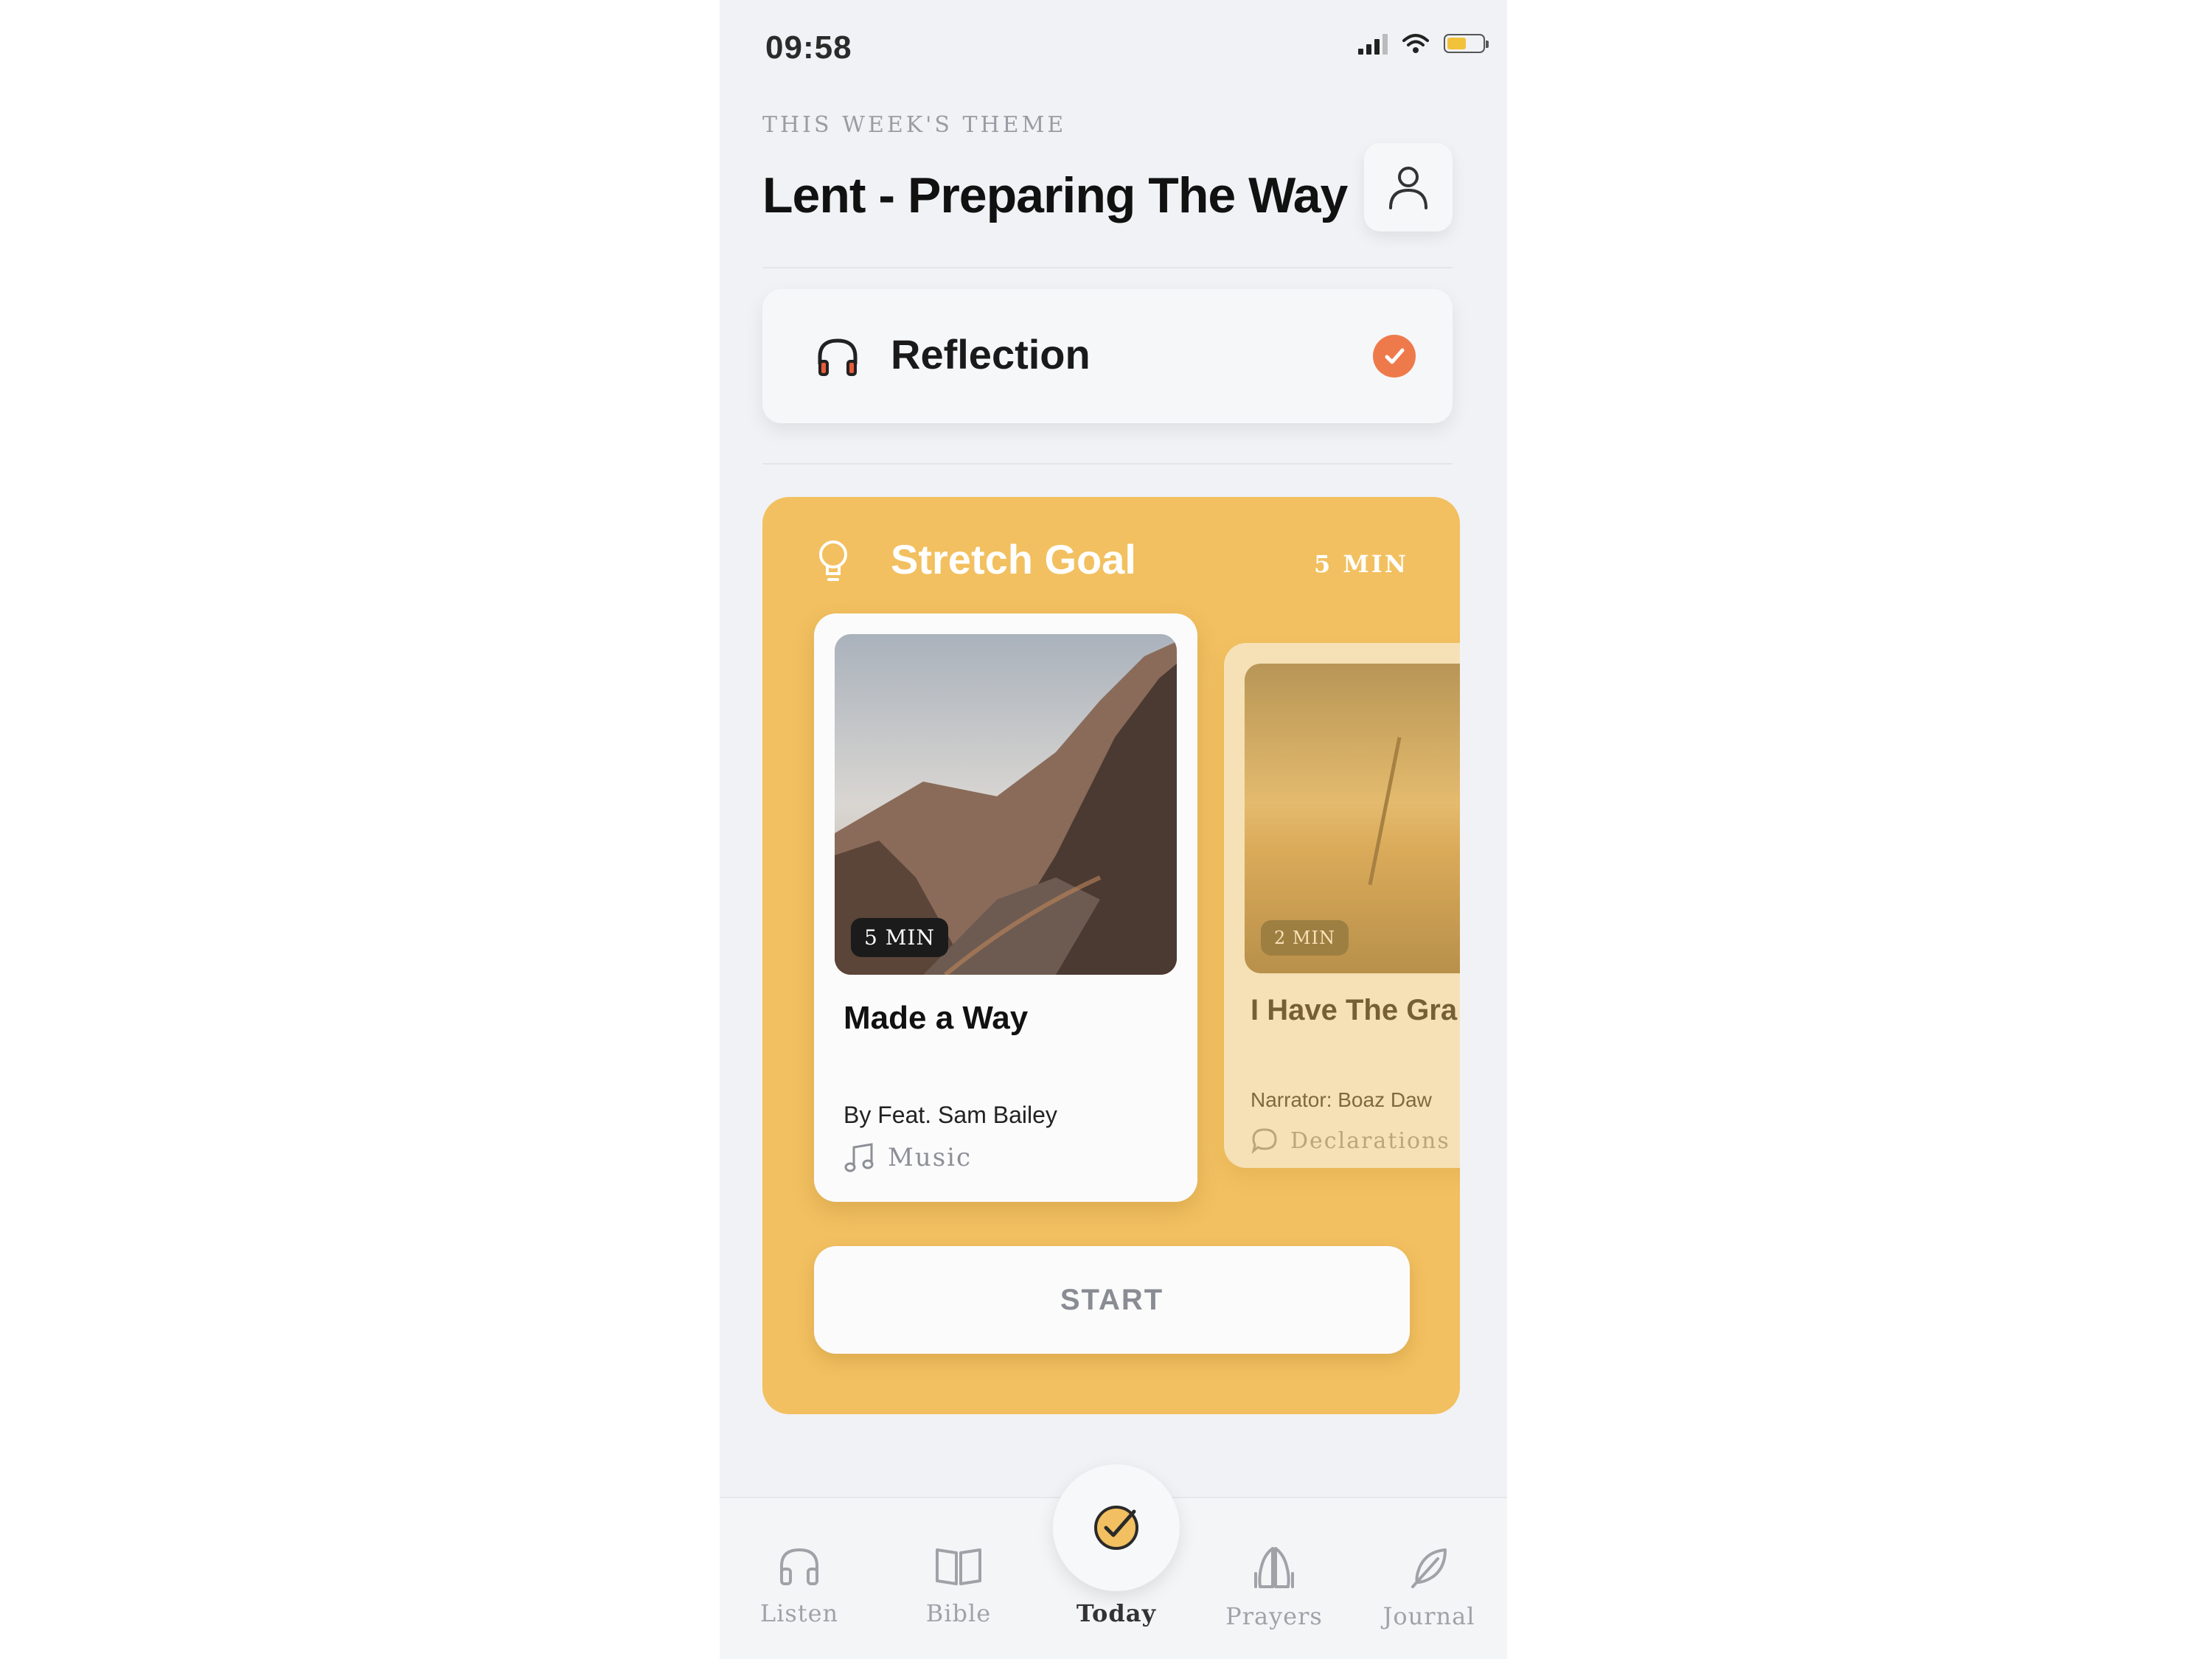 Image resolution: width=2212 pixels, height=1659 pixels. Describe the element at coordinates (859, 1157) in the screenshot. I see `music-note-icon` at that location.